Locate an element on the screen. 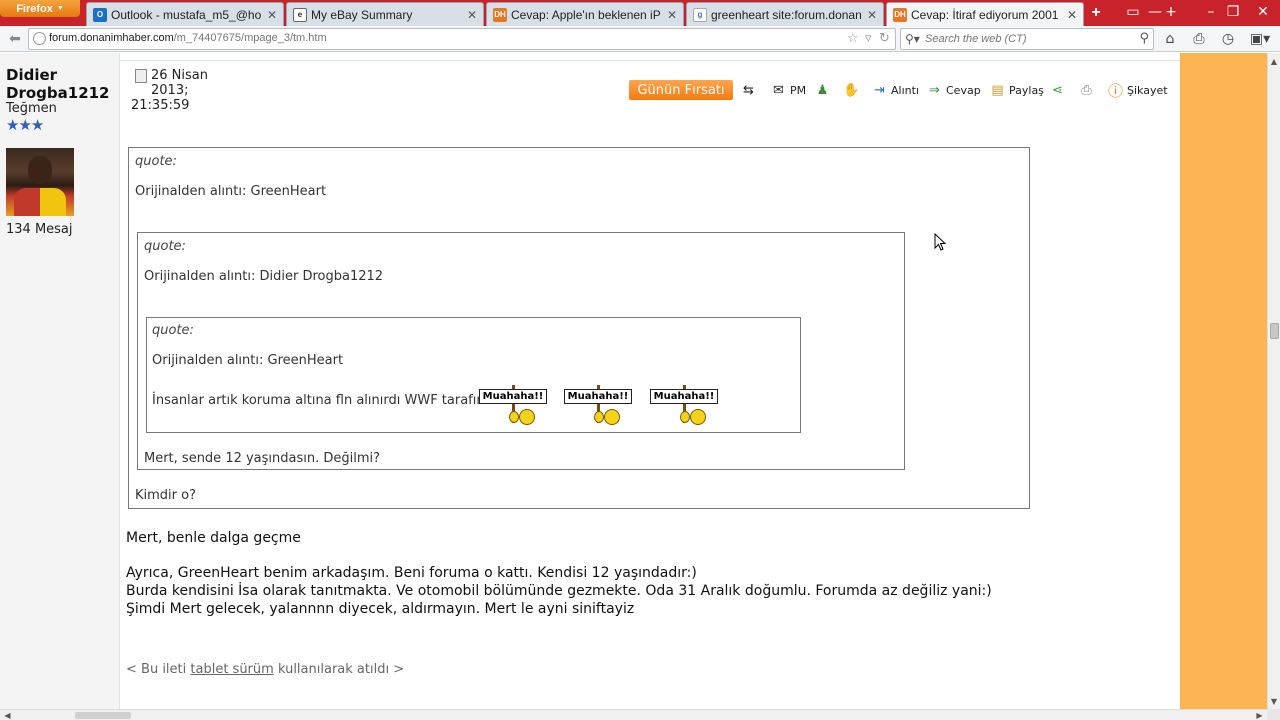 The image size is (1280, 720). transfer-icon: ⇆ is located at coordinates (748, 90).